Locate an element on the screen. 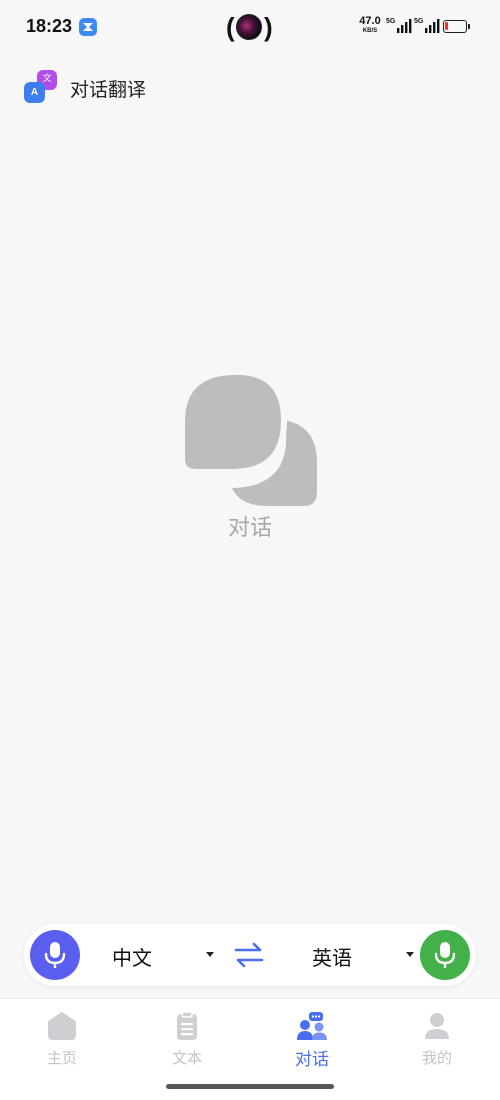 The image size is (500, 1100). source-language-label: 中文 is located at coordinates (132, 958).